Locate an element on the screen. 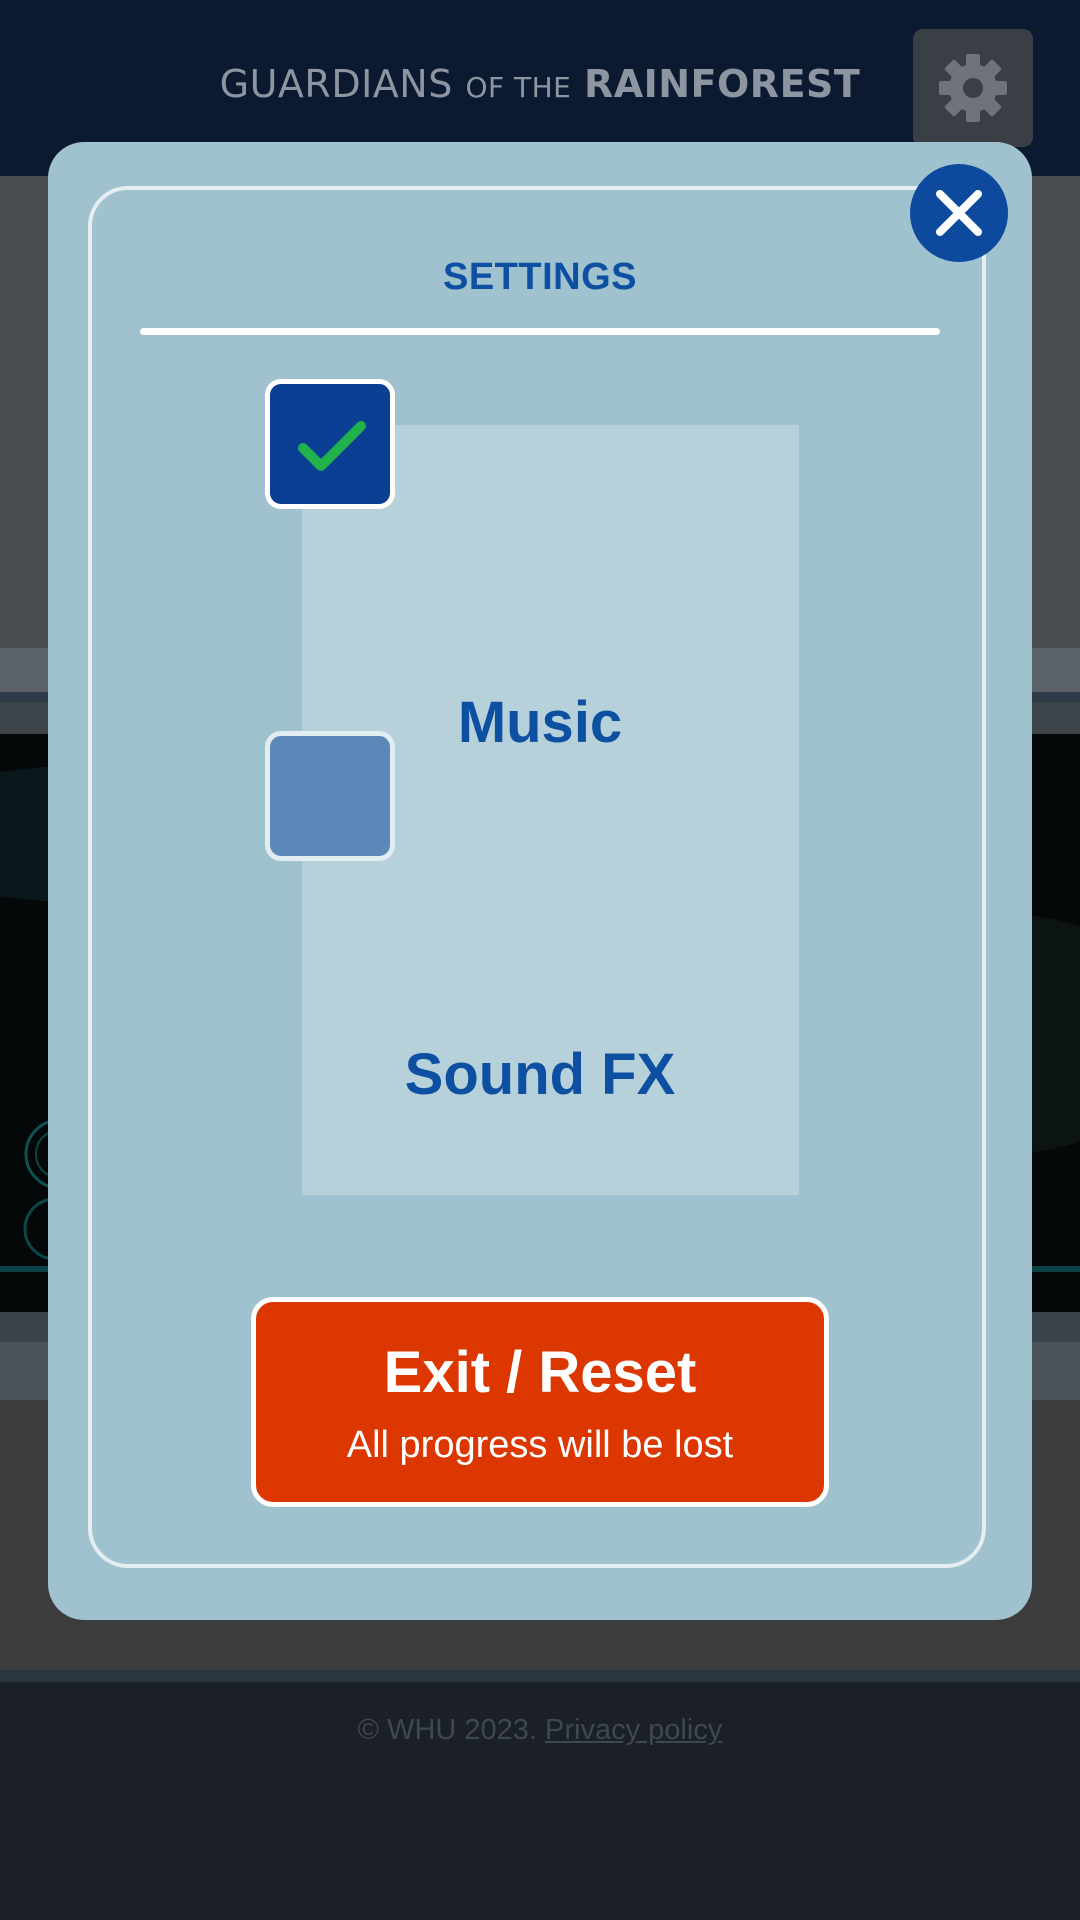 Image resolution: width=1080 pixels, height=1920 pixels. title-divider is located at coordinates (540, 331).